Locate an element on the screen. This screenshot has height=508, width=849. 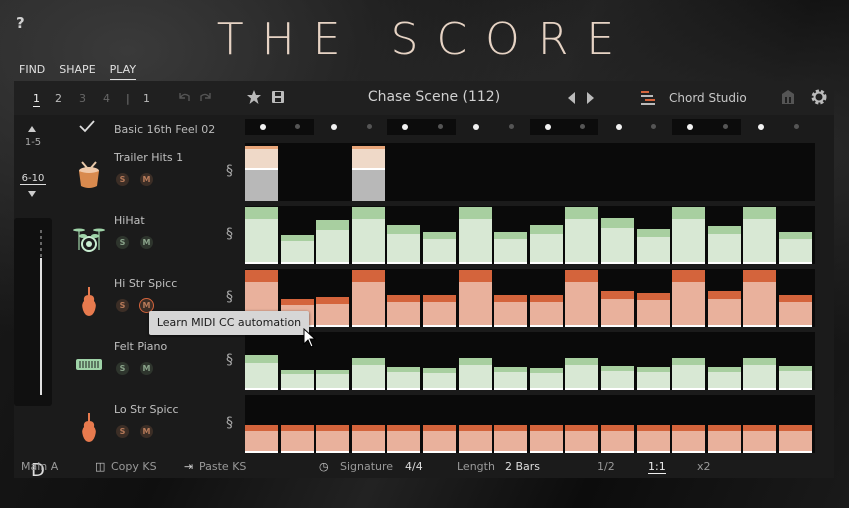
chord-studio-label: Chord Studio is located at coordinates (708, 98).